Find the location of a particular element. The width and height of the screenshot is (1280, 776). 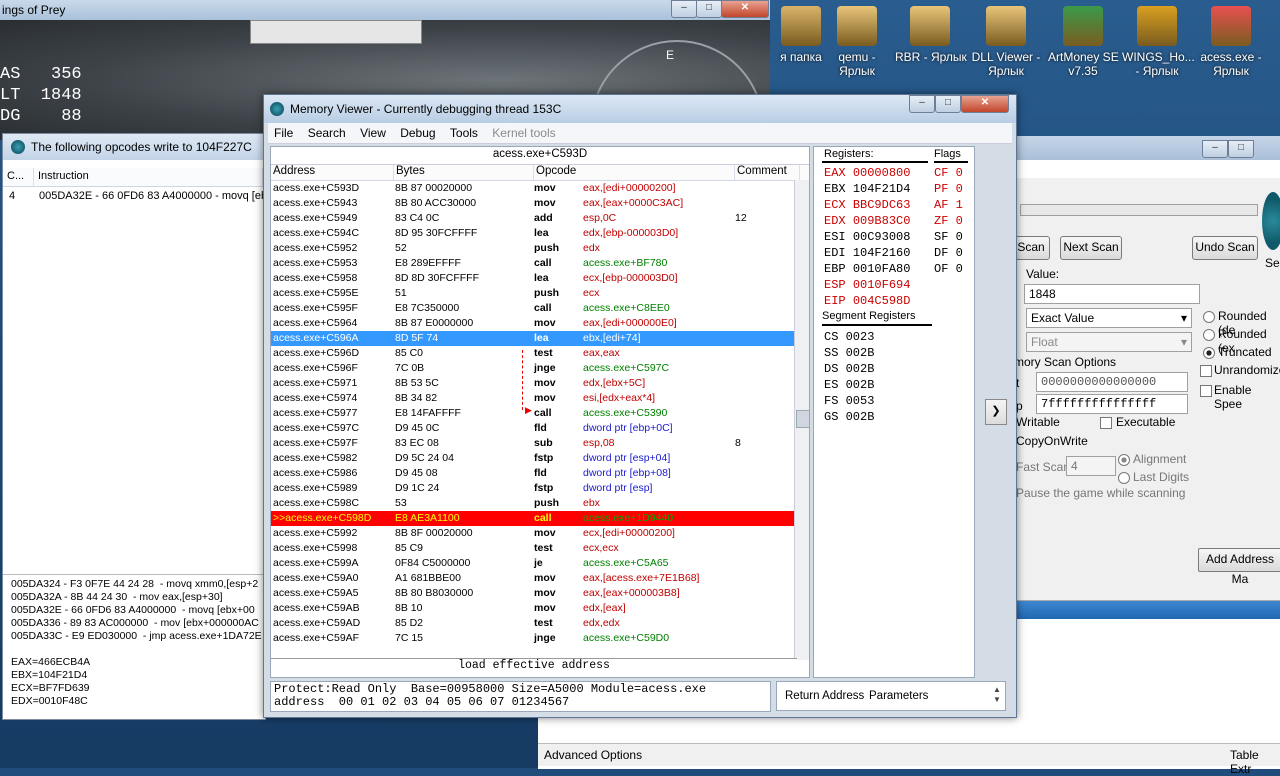

register-ebx: EBX 104F21D4 is located at coordinates (867, 189).